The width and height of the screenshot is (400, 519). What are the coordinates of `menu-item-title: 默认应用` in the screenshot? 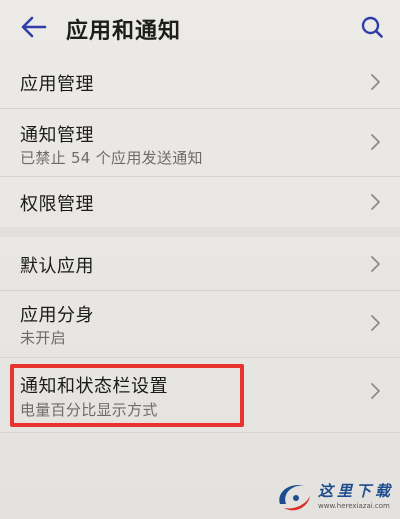 It's located at (57, 266).